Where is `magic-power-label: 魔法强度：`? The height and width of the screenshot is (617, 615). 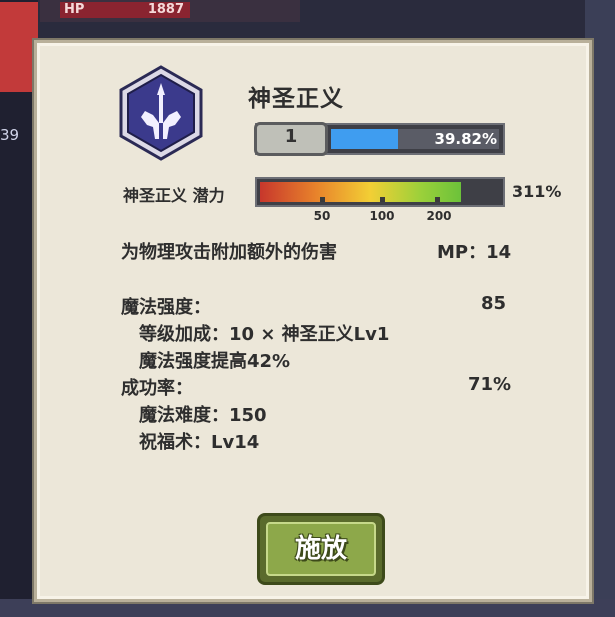 magic-power-label: 魔法强度： is located at coordinates (166, 307).